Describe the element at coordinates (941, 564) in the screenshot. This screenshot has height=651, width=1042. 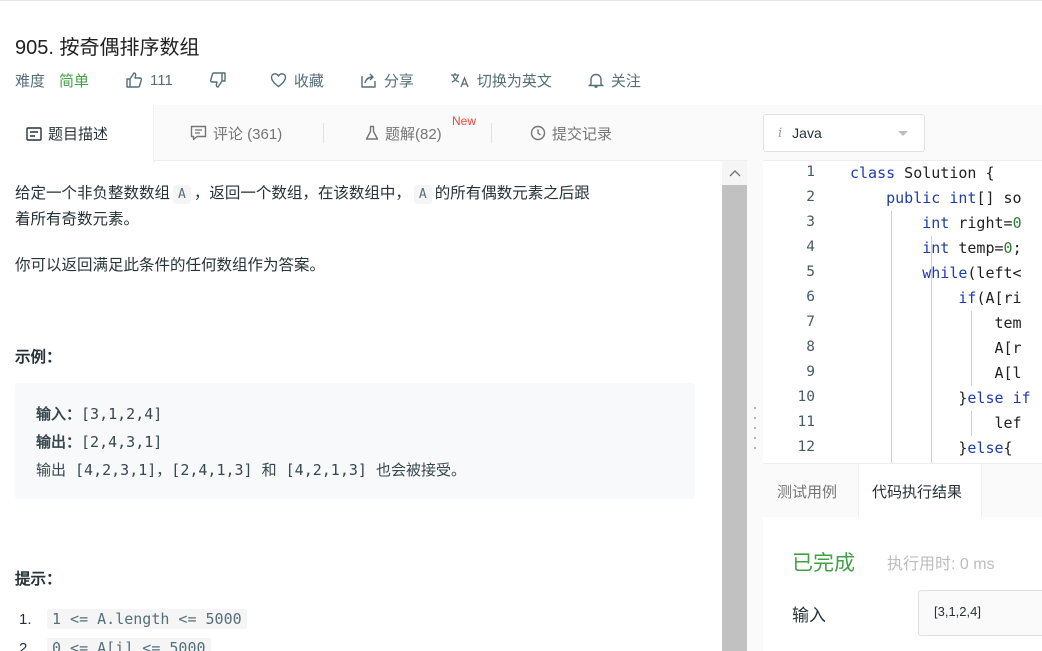
I see `runtime-text: 执行用时: 0 ms` at that location.